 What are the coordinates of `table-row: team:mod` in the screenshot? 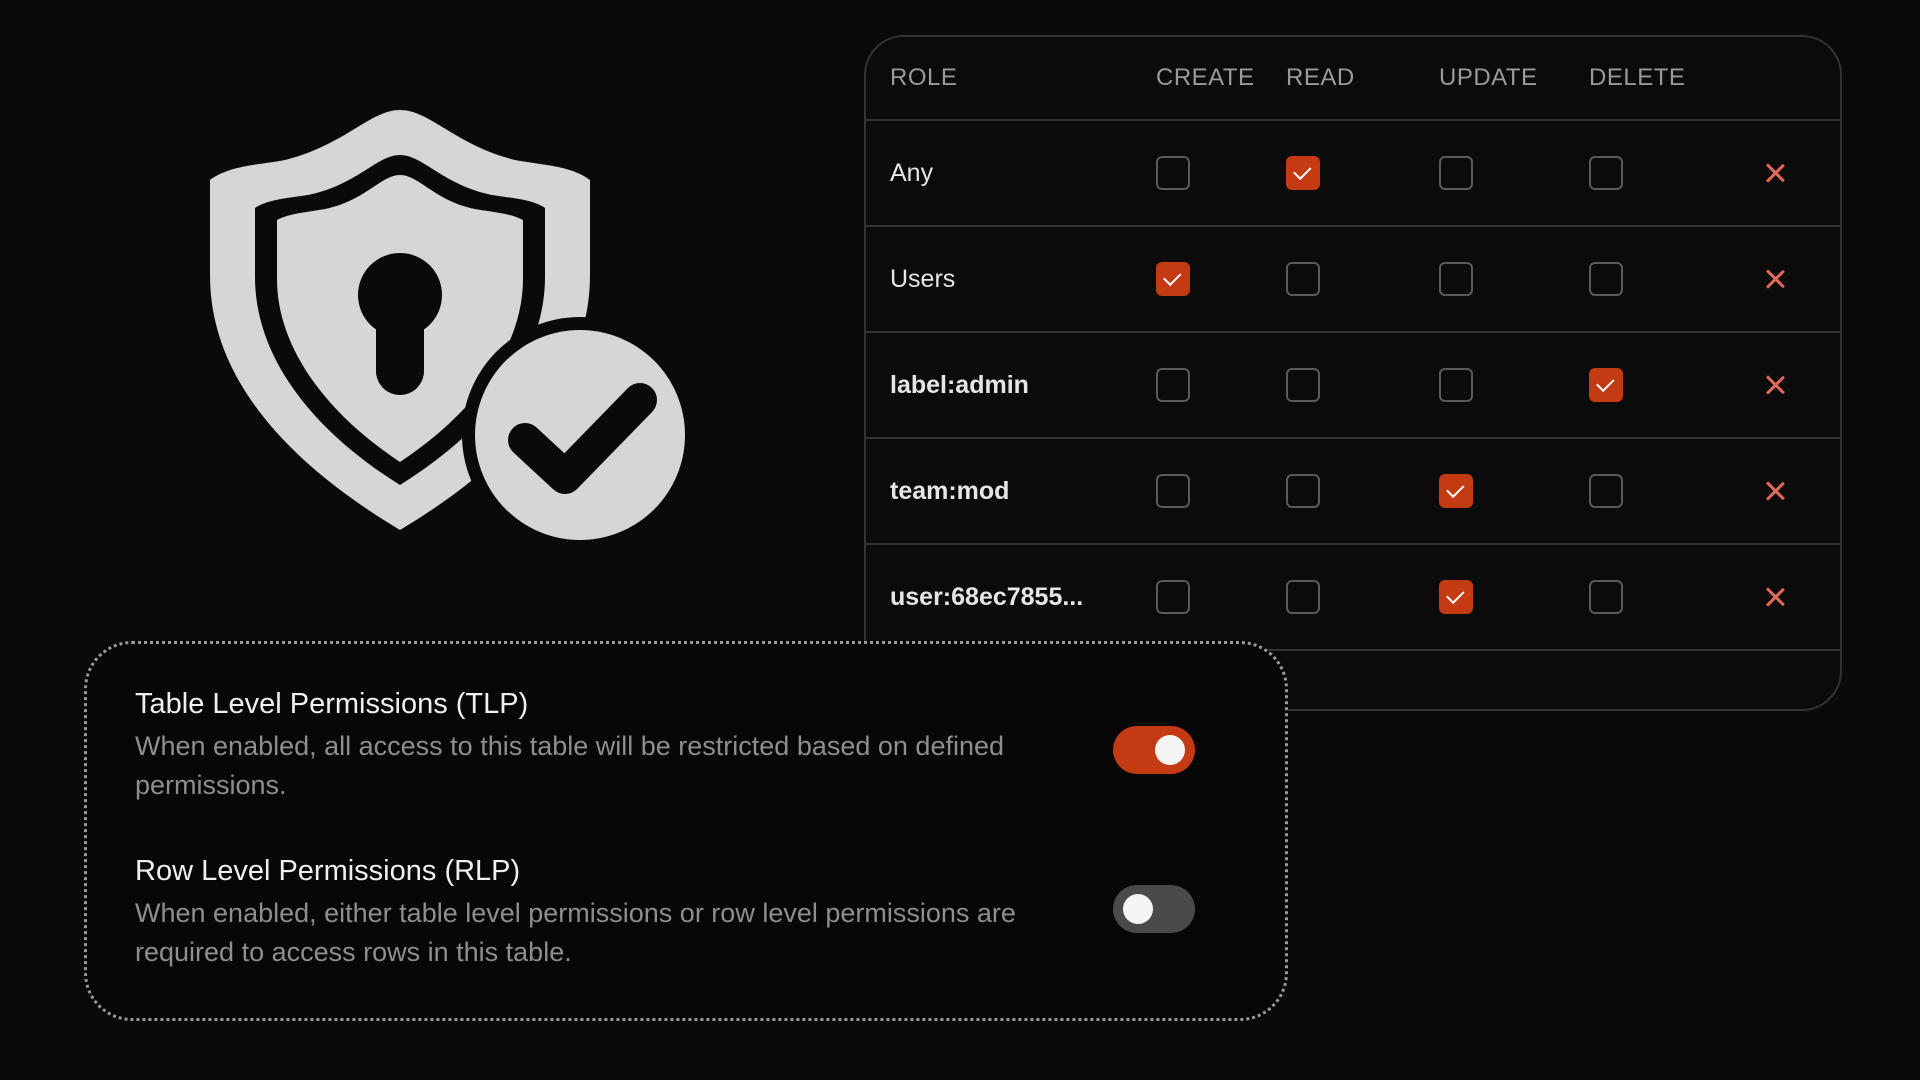 It's located at (1353, 492).